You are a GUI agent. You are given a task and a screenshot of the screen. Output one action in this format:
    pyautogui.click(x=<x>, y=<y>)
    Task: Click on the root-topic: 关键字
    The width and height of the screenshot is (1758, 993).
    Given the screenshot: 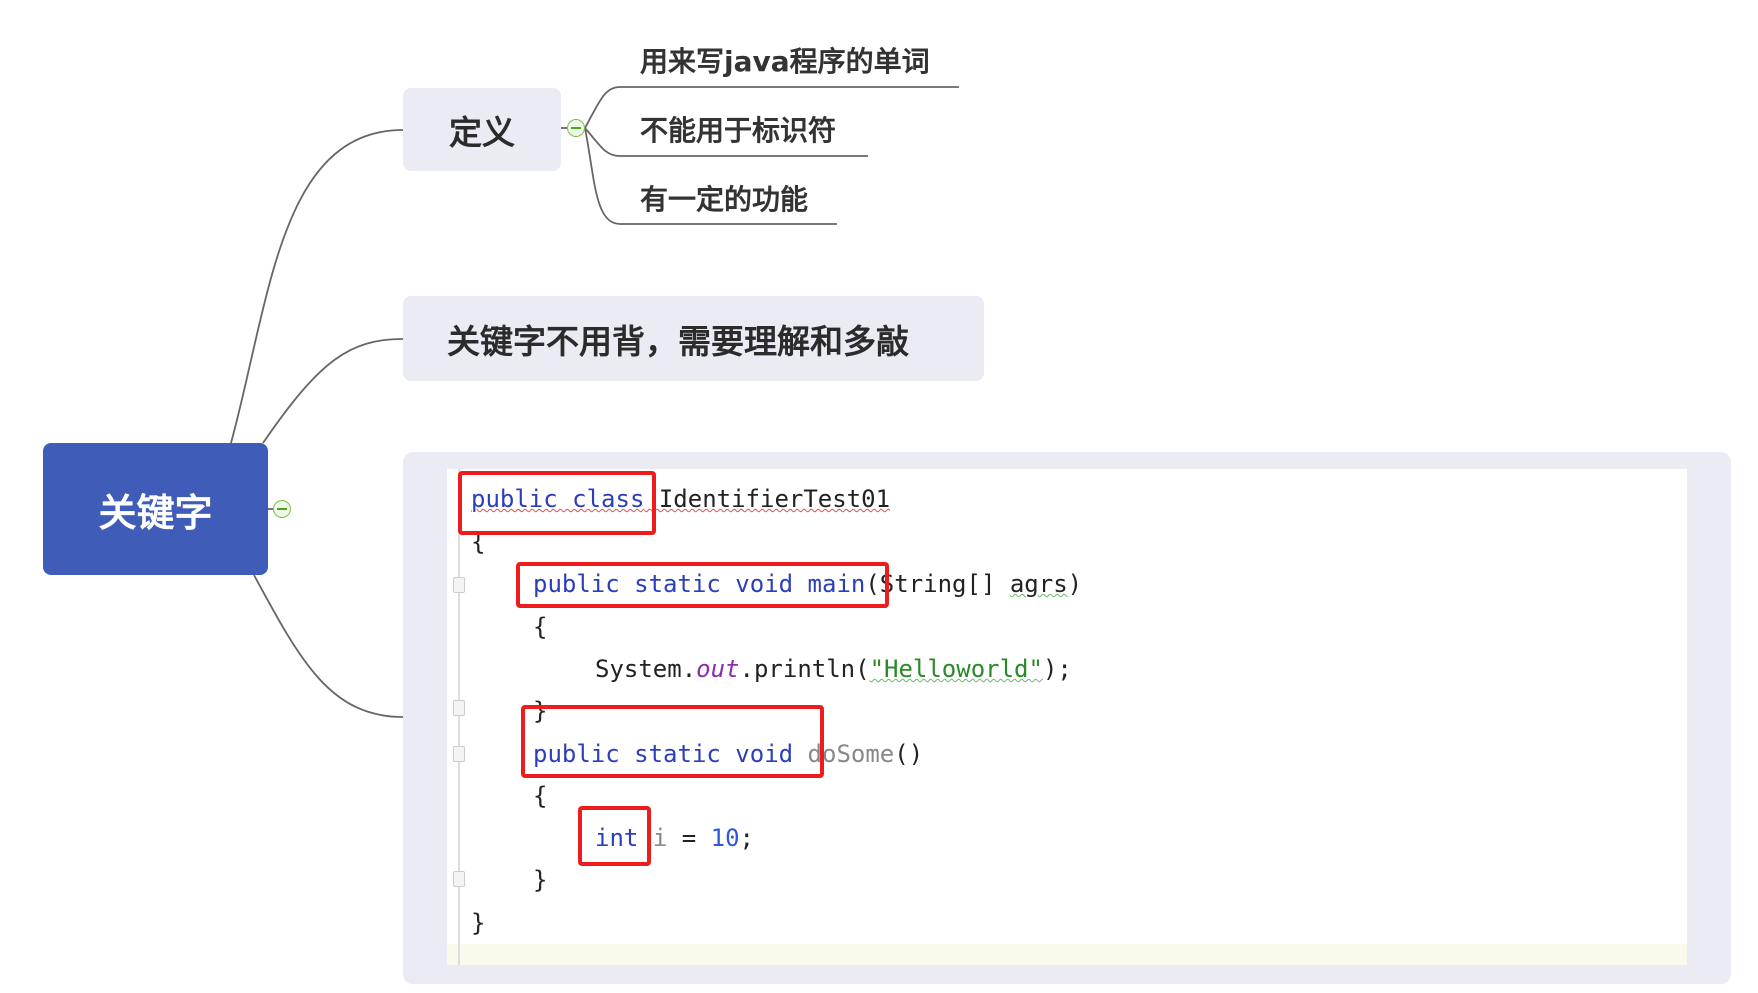 What is the action you would take?
    pyautogui.click(x=155, y=509)
    